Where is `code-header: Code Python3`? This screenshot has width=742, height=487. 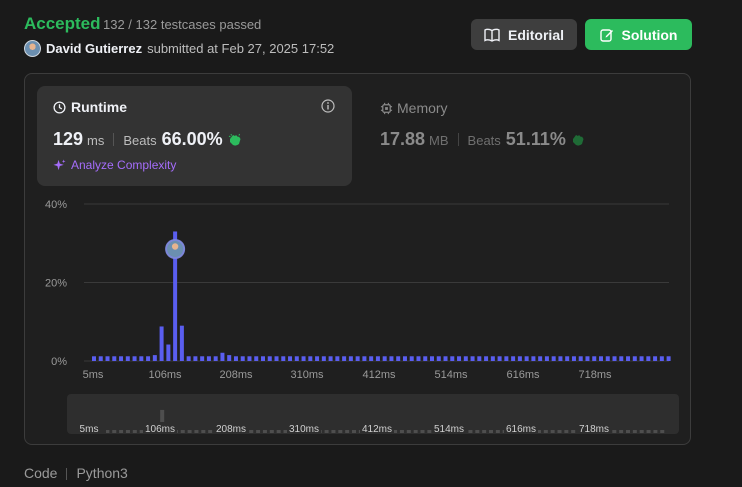 code-header: Code Python3 is located at coordinates (76, 473).